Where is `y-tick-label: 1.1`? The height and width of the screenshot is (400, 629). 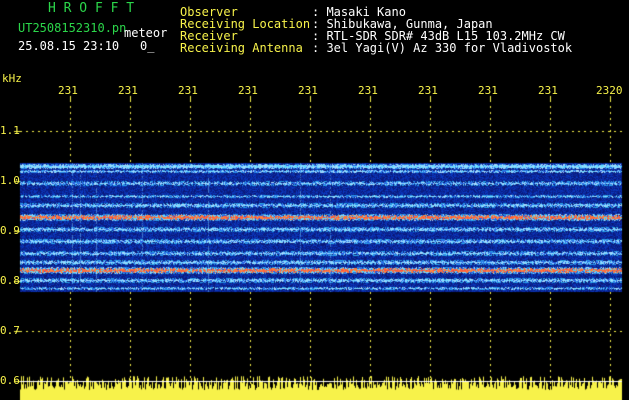
y-tick-label: 1.1 is located at coordinates (10, 130).